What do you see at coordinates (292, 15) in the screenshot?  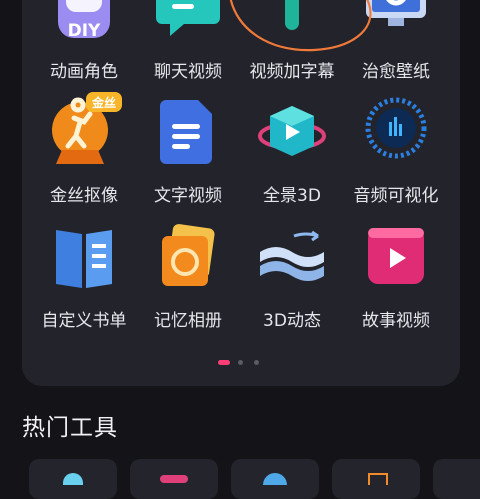 I see `subtitle-t-icon` at bounding box center [292, 15].